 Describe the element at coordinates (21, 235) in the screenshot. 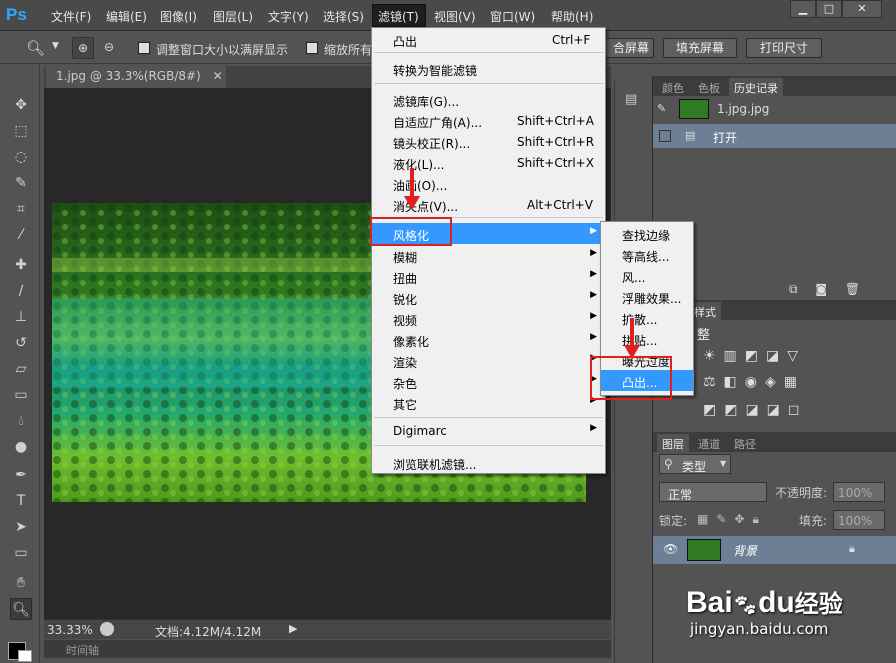

I see `eyedropper-tool-icon: ⁄` at that location.